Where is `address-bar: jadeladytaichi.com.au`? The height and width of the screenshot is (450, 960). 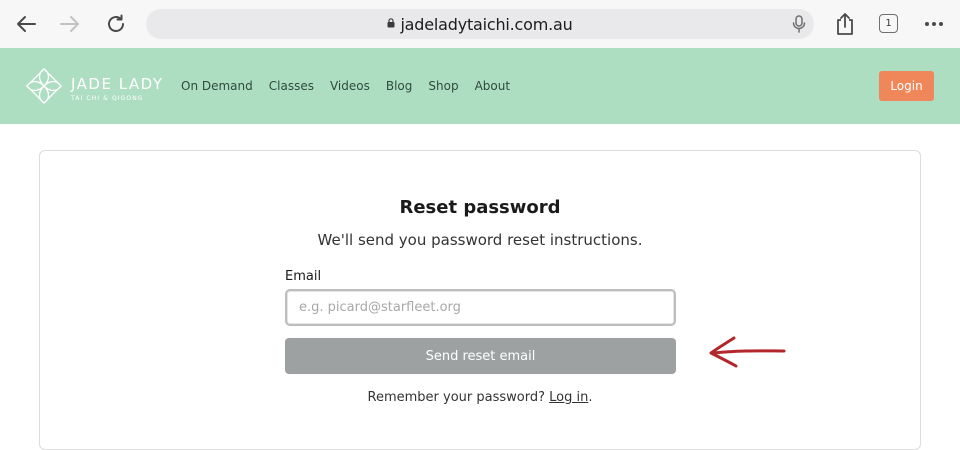 address-bar: jadeladytaichi.com.au is located at coordinates (480, 24).